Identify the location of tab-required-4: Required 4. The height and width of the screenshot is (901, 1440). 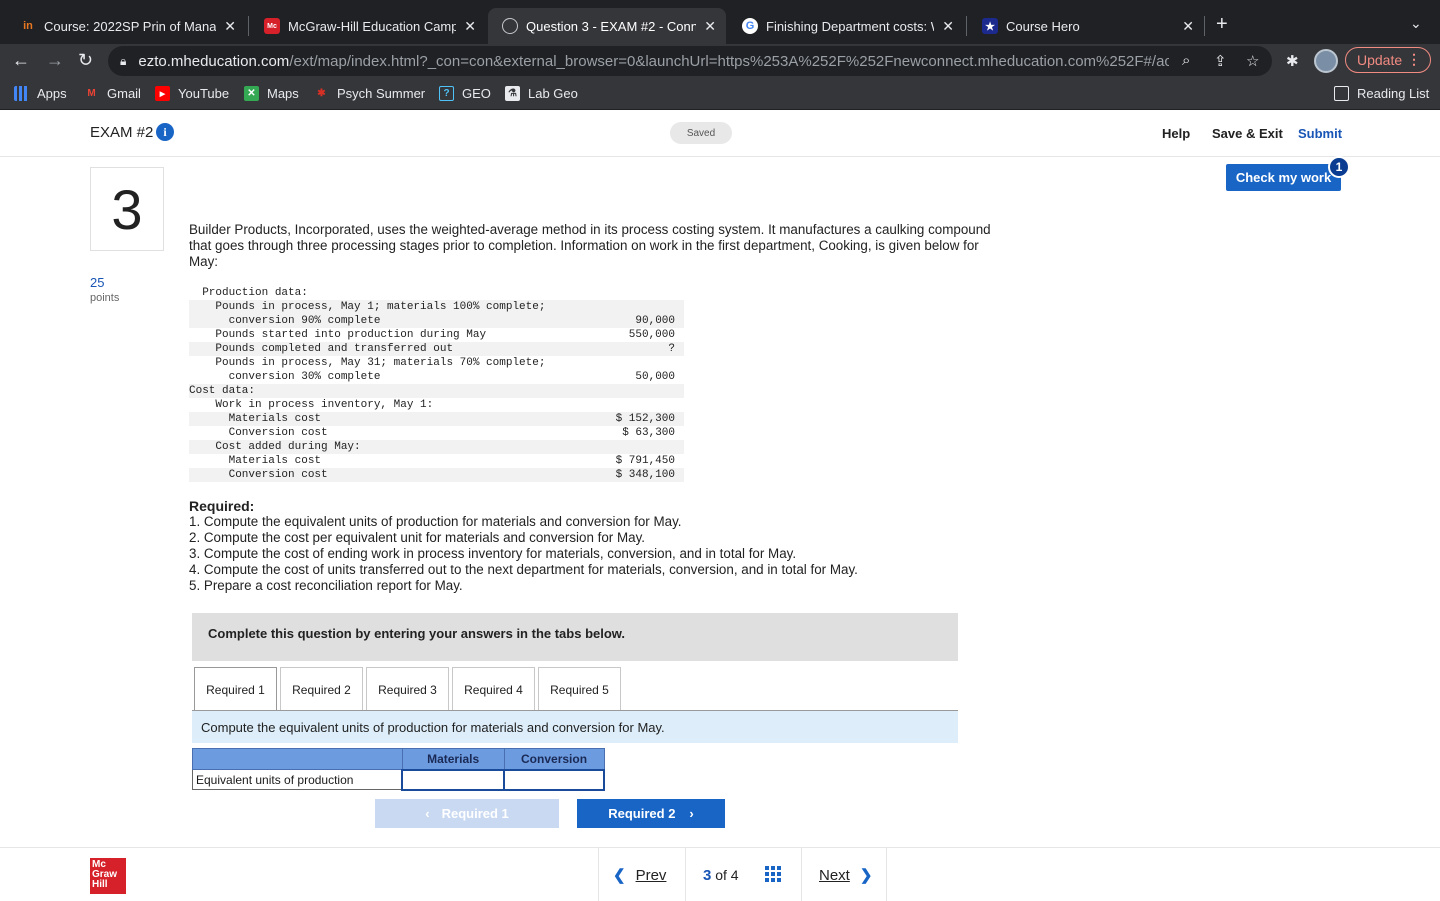
(493, 689).